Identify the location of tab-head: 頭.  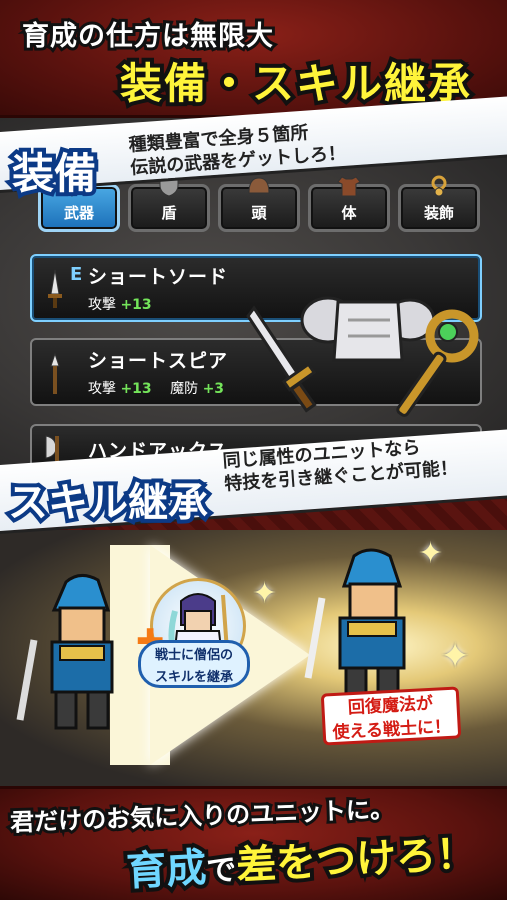
(259, 204).